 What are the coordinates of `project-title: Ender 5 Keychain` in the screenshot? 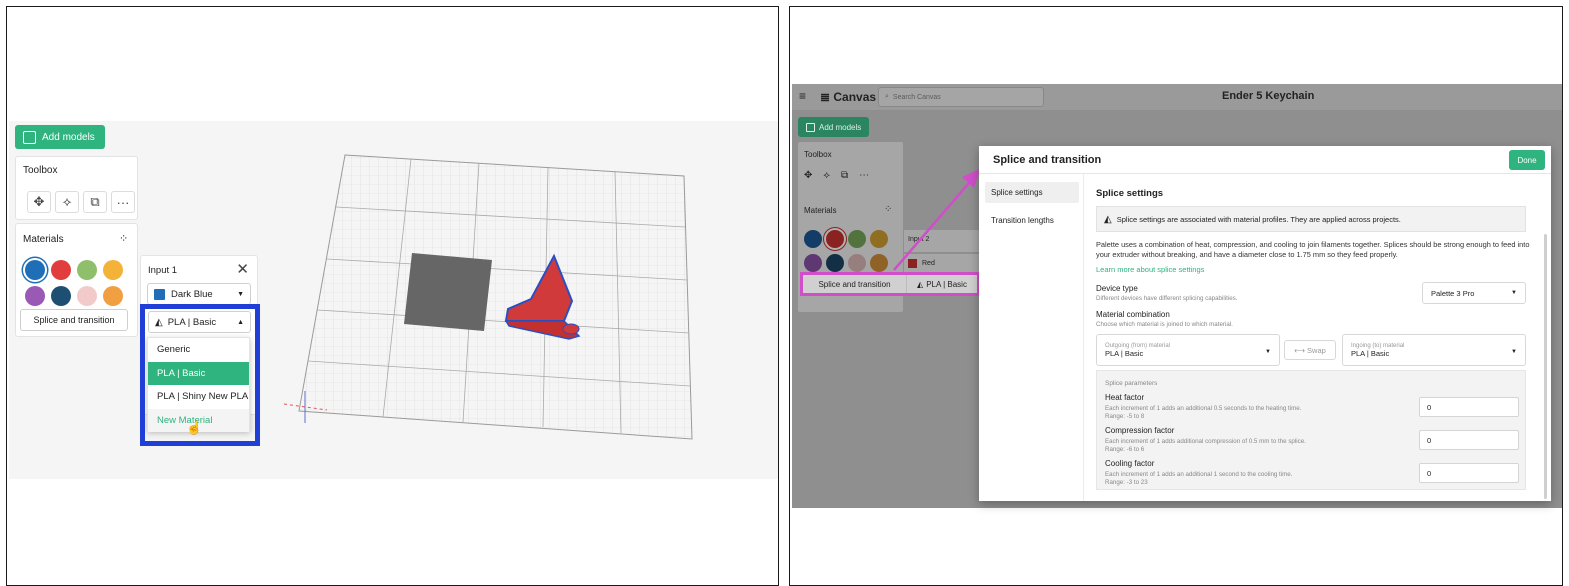 It's located at (1268, 96).